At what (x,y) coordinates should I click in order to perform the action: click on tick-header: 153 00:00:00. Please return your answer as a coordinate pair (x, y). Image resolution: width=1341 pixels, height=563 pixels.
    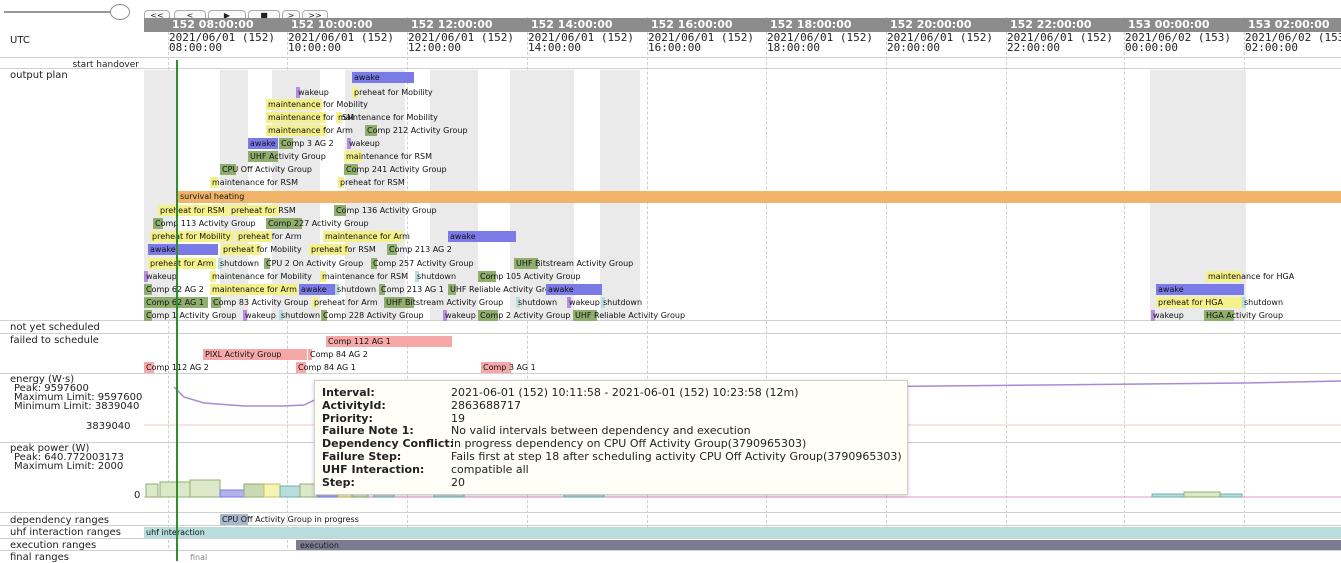
    Looking at the image, I should click on (1183, 25).